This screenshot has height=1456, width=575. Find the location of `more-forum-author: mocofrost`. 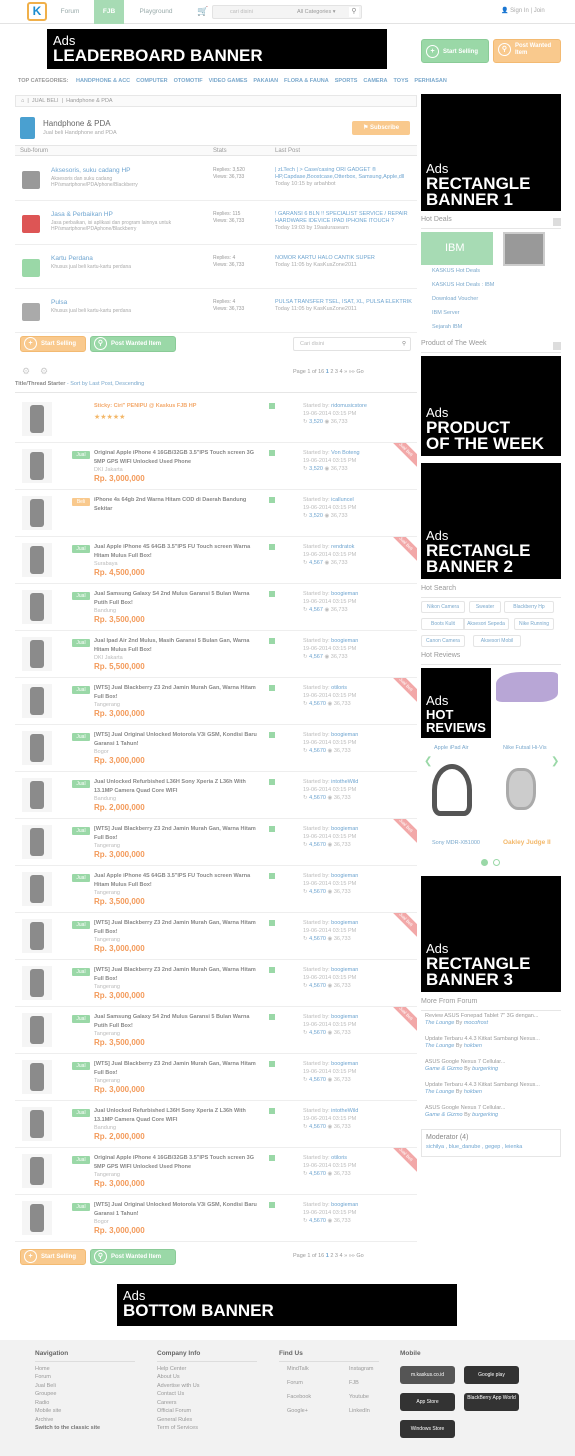

more-forum-author: mocofrost is located at coordinates (476, 1023).